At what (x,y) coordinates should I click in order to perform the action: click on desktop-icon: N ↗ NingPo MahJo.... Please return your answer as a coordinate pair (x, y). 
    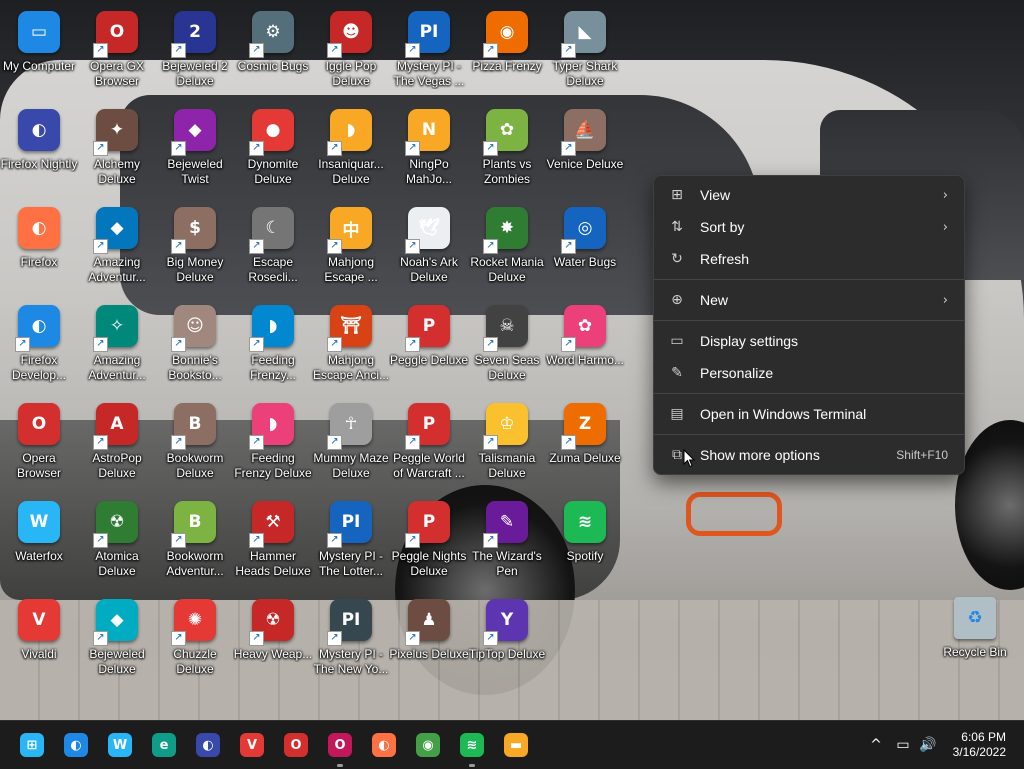
    Looking at the image, I should click on (429, 145).